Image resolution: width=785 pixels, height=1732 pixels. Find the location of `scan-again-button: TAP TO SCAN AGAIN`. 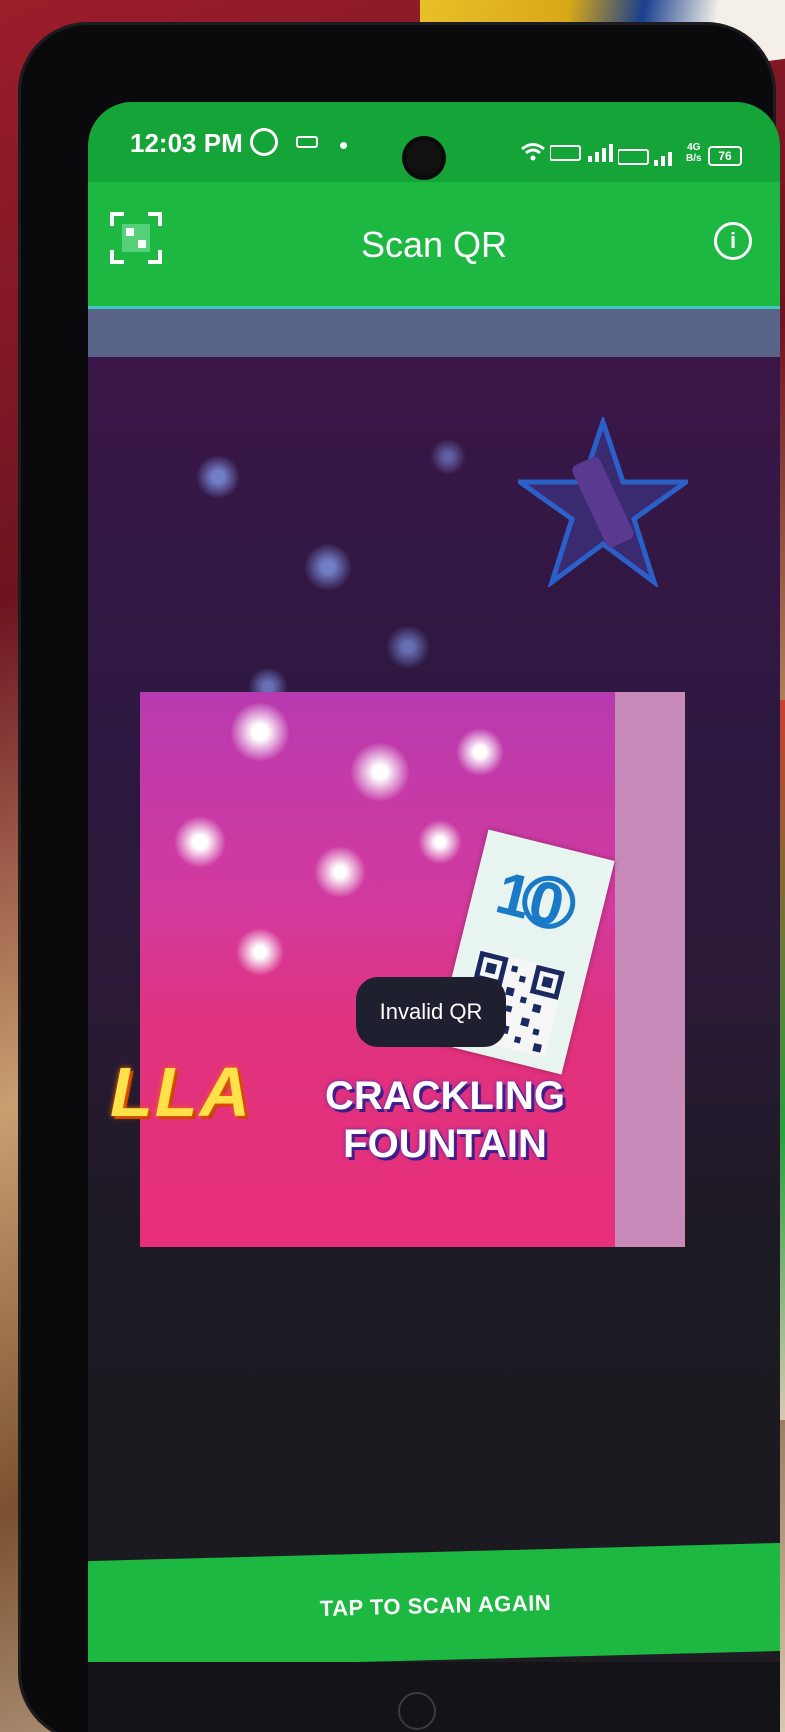

scan-again-button: TAP TO SCAN AGAIN is located at coordinates (434, 1606).